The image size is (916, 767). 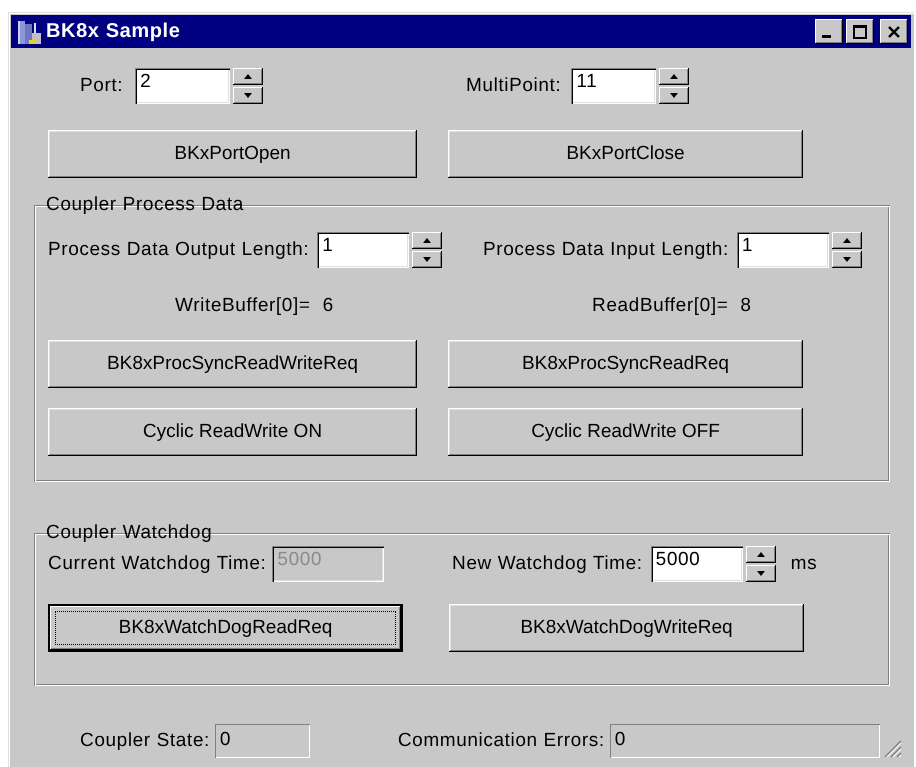 I want to click on buffer-label: WriteBuffer[0]=, so click(x=243, y=306).